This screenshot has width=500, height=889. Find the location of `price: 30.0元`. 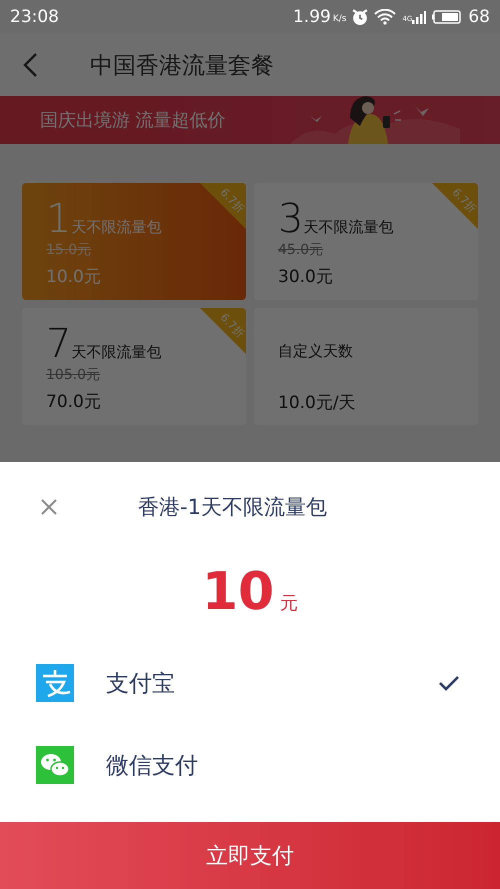

price: 30.0元 is located at coordinates (305, 277).